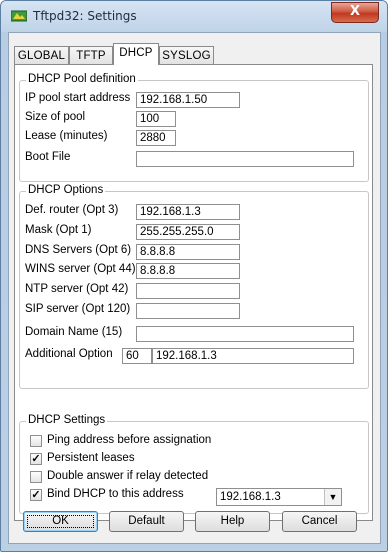 The image size is (388, 552). What do you see at coordinates (156, 119) in the screenshot?
I see `pool-size-input: 100` at bounding box center [156, 119].